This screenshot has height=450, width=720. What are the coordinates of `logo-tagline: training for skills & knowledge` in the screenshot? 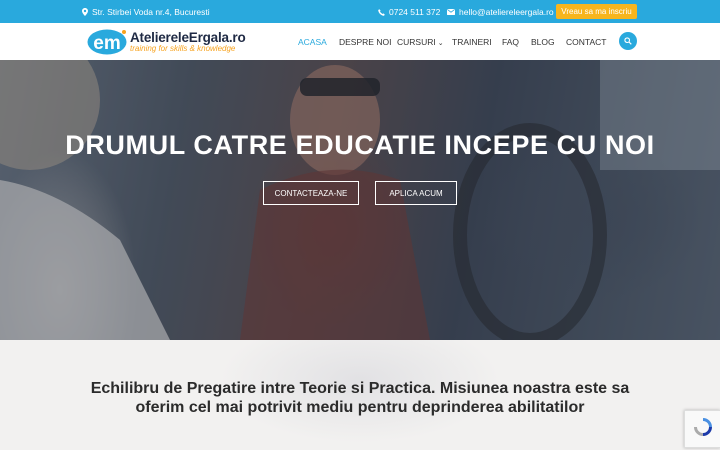 It's located at (183, 49).